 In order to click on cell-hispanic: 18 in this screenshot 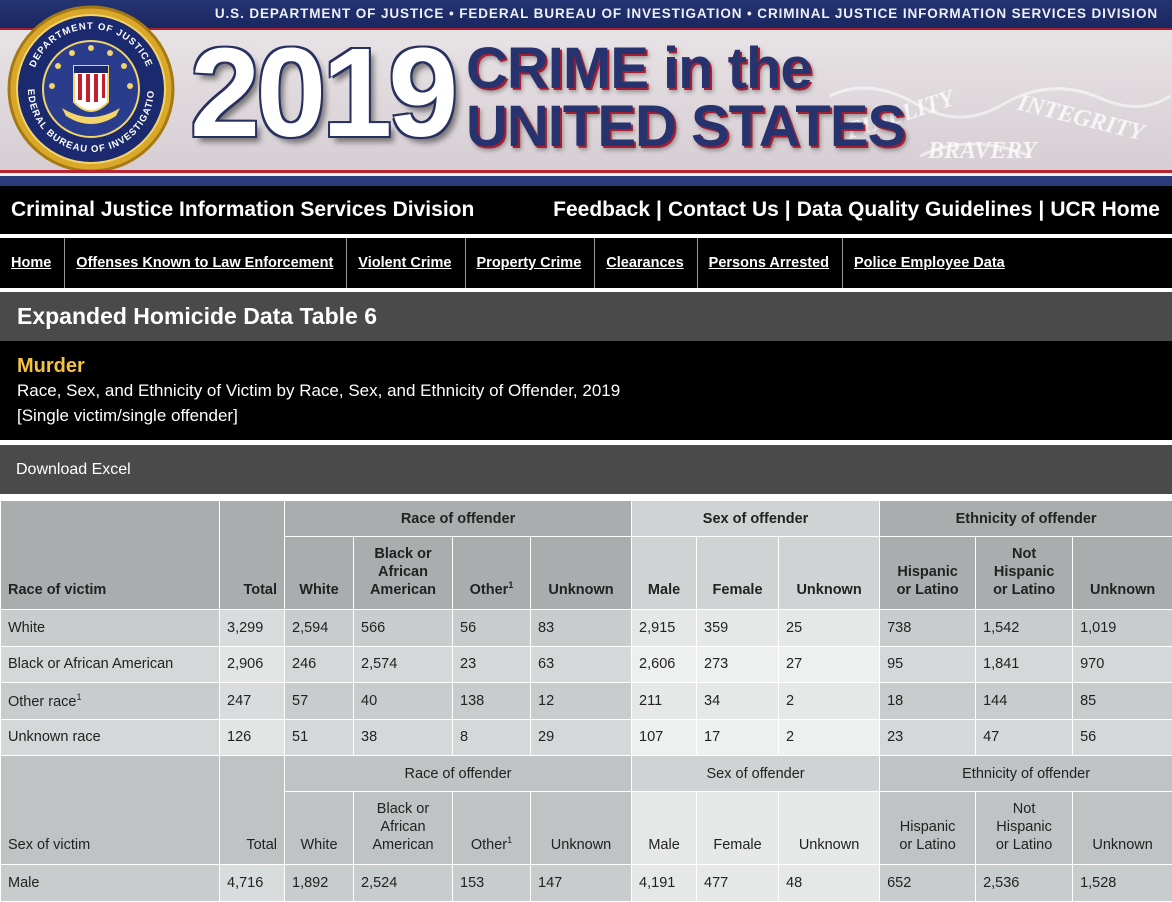, I will do `click(928, 701)`.